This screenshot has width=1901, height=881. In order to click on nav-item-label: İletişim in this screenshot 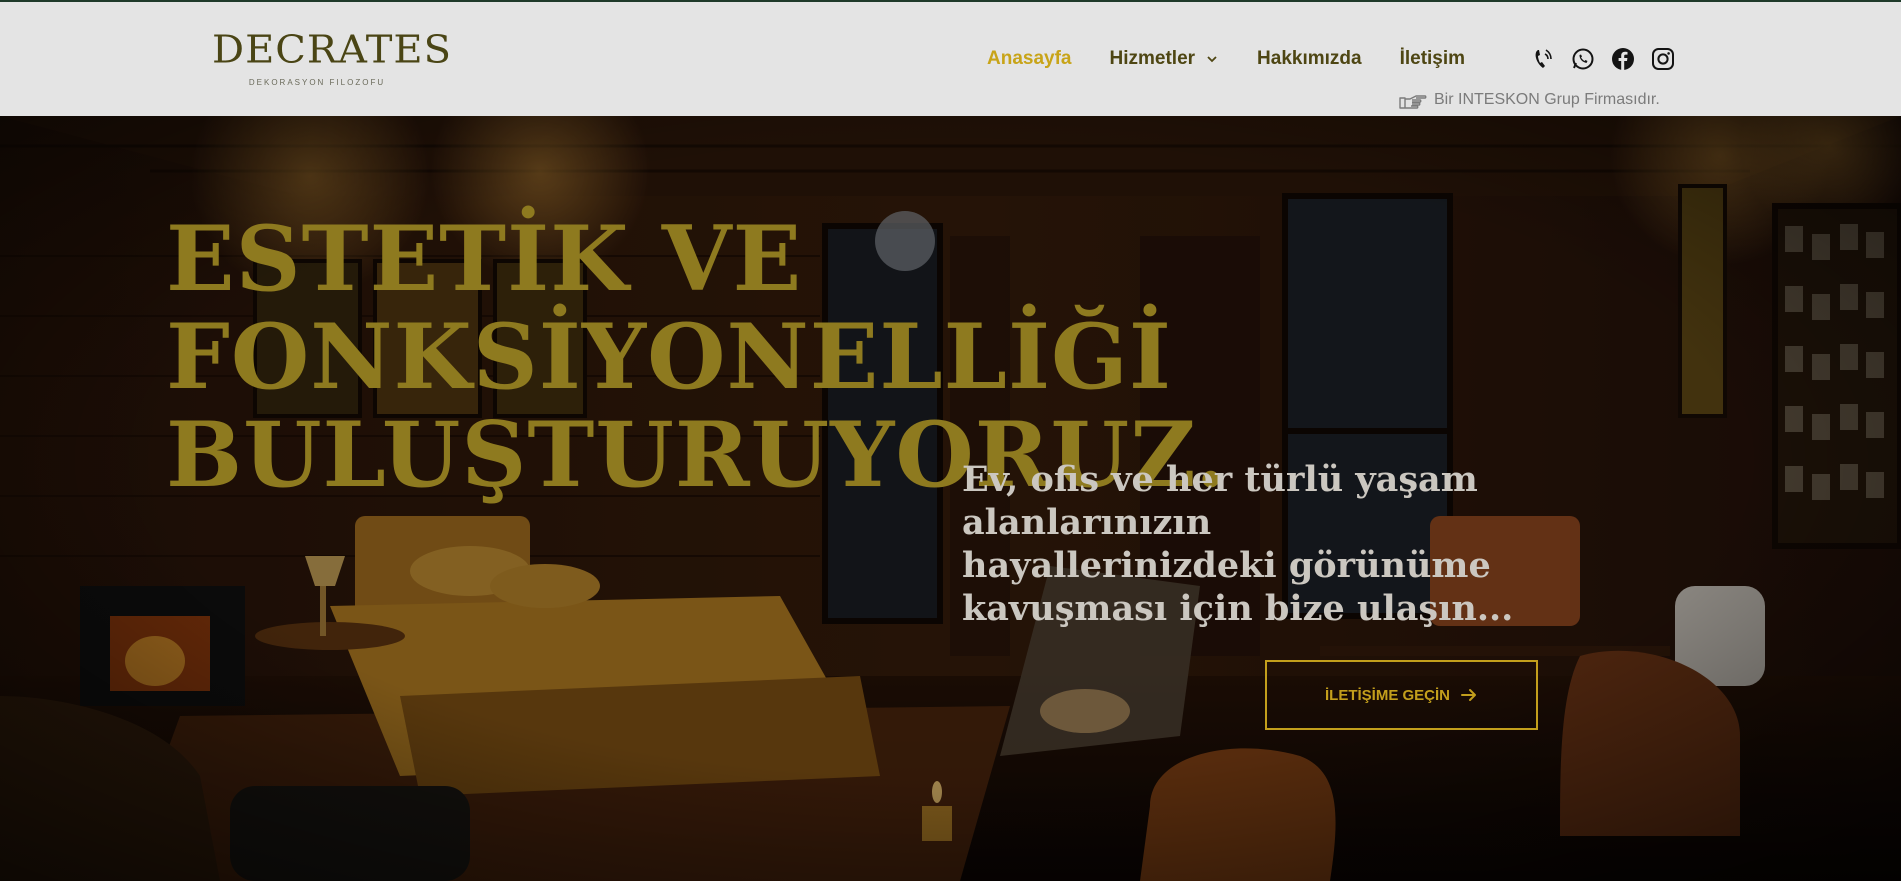, I will do `click(1432, 58)`.